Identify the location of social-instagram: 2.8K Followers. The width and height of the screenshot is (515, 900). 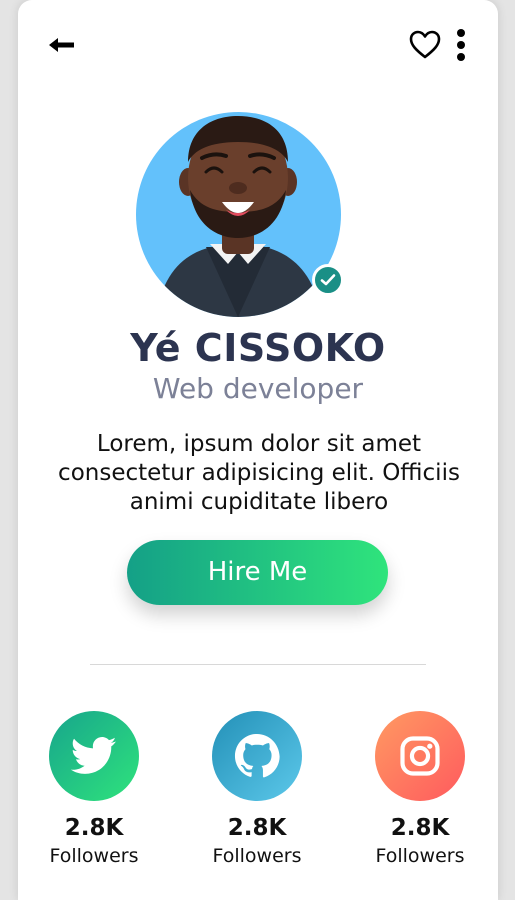
(420, 789).